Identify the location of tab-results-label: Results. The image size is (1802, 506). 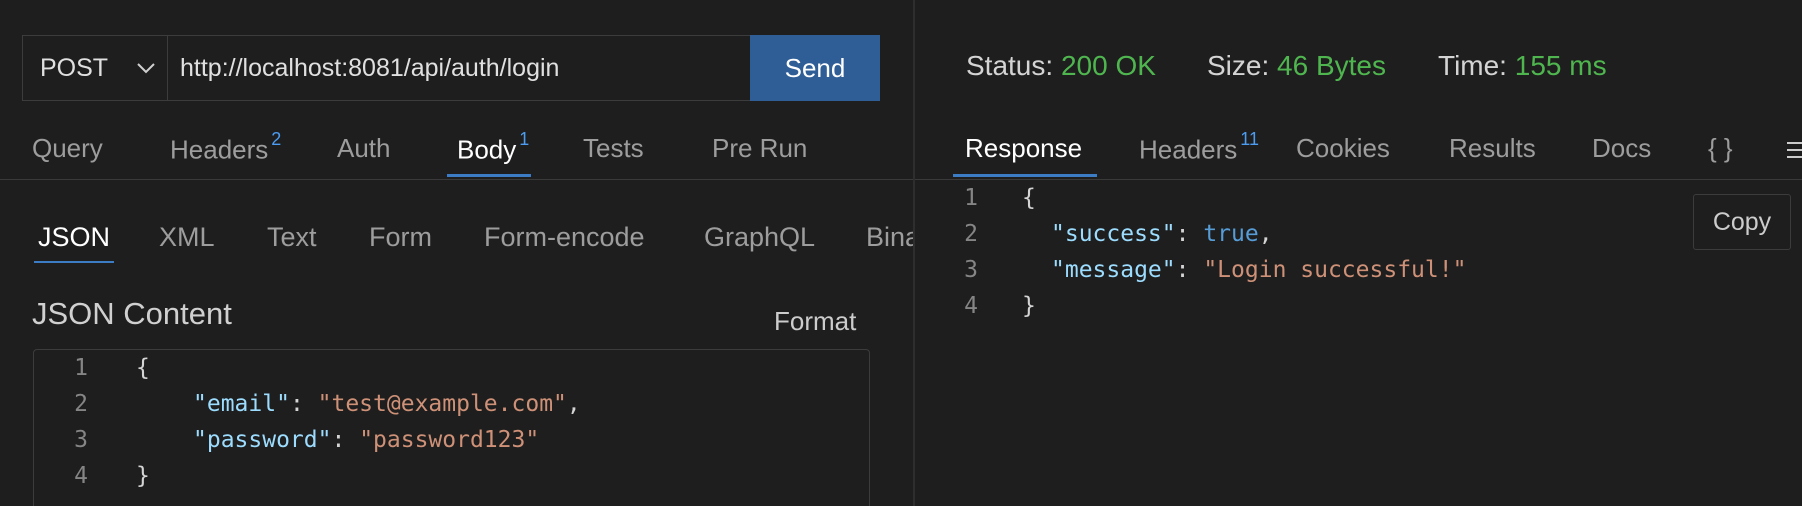
(1492, 148).